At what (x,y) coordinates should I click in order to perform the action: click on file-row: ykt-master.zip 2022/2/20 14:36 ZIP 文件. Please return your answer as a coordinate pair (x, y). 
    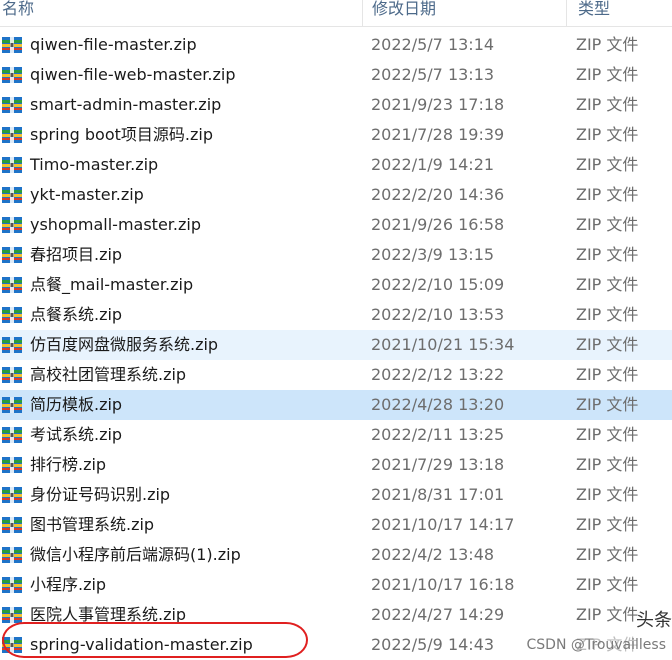
    Looking at the image, I should click on (336, 195).